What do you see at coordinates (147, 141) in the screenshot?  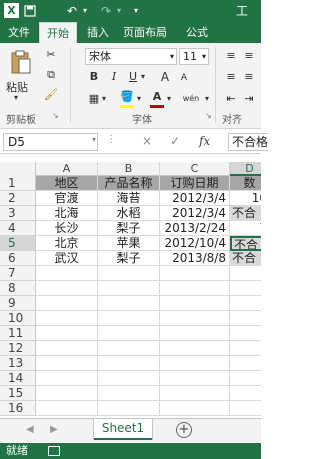 I see `cancel-icon: ×` at bounding box center [147, 141].